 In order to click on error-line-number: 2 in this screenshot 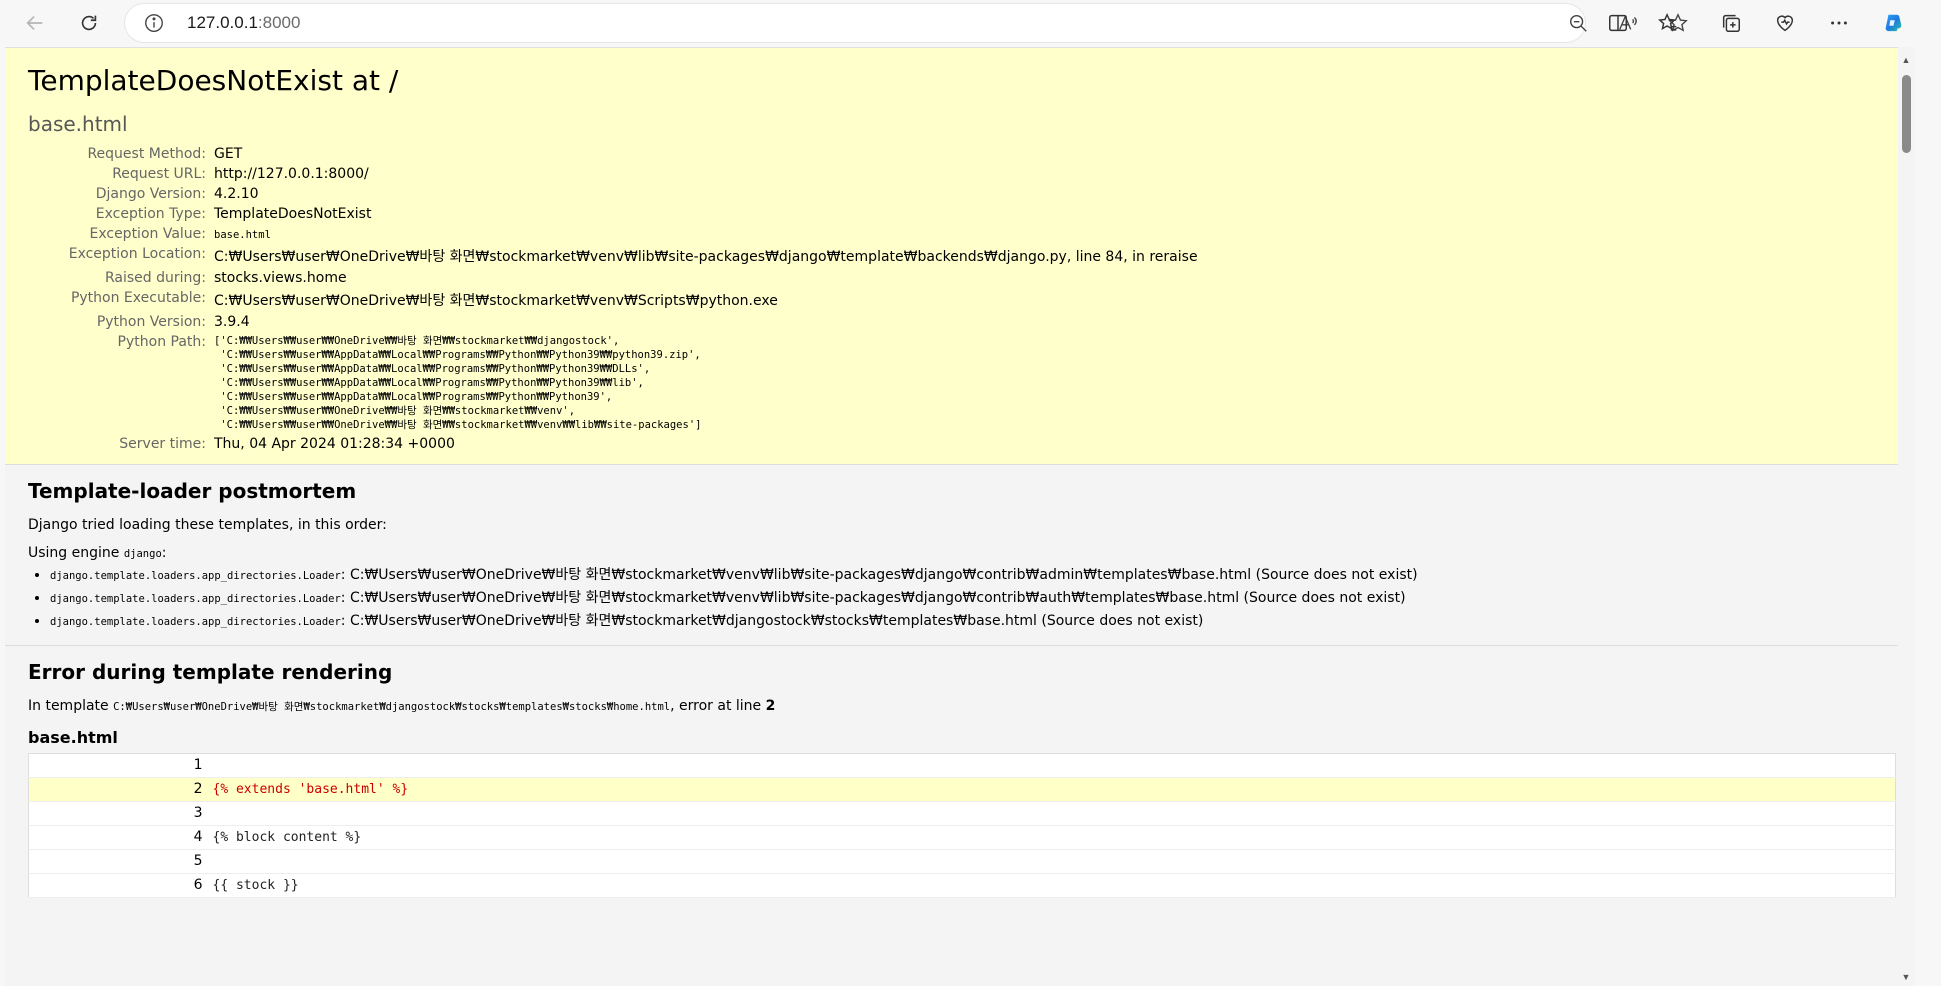, I will do `click(770, 705)`.